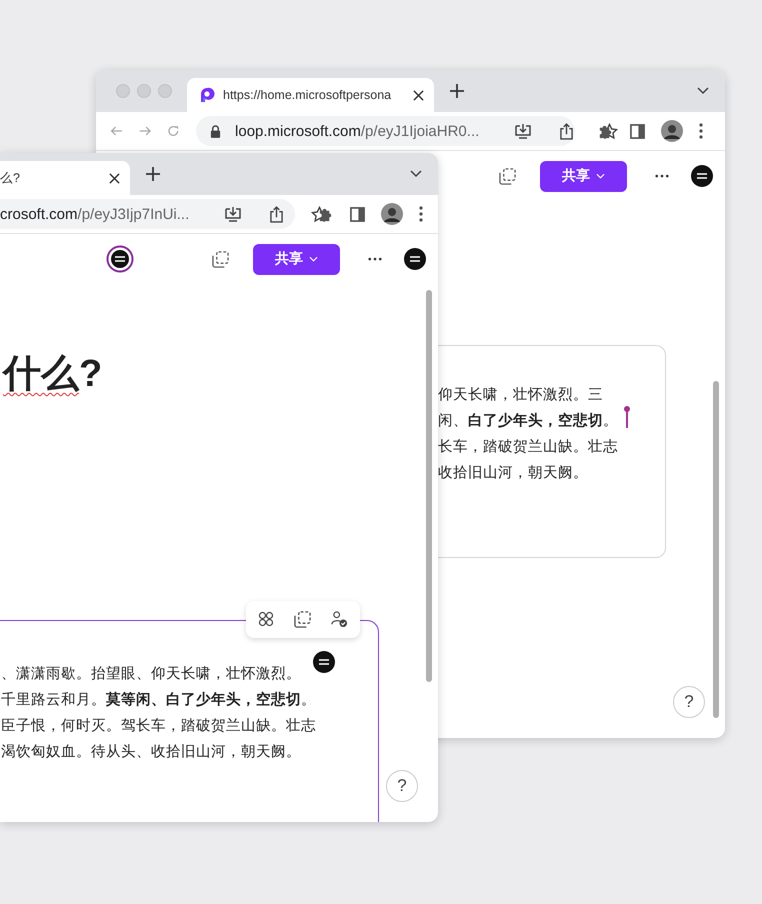 The width and height of the screenshot is (762, 904). I want to click on poem-line: 长车，踏破贺兰山缺。壮志, so click(528, 447).